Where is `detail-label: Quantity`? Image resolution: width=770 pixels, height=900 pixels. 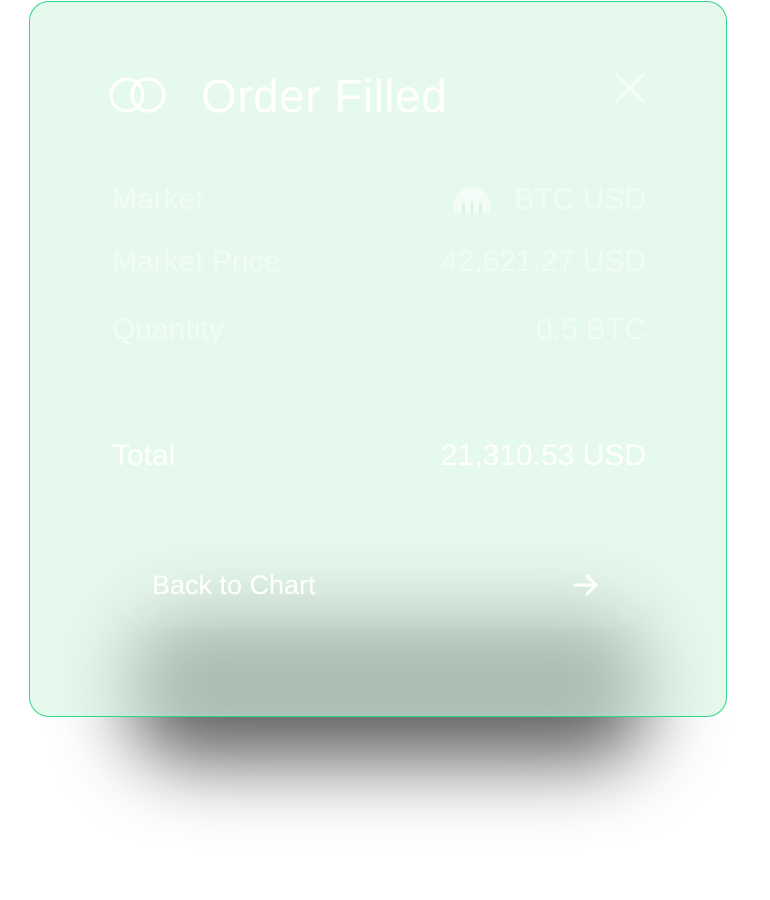 detail-label: Quantity is located at coordinates (168, 329).